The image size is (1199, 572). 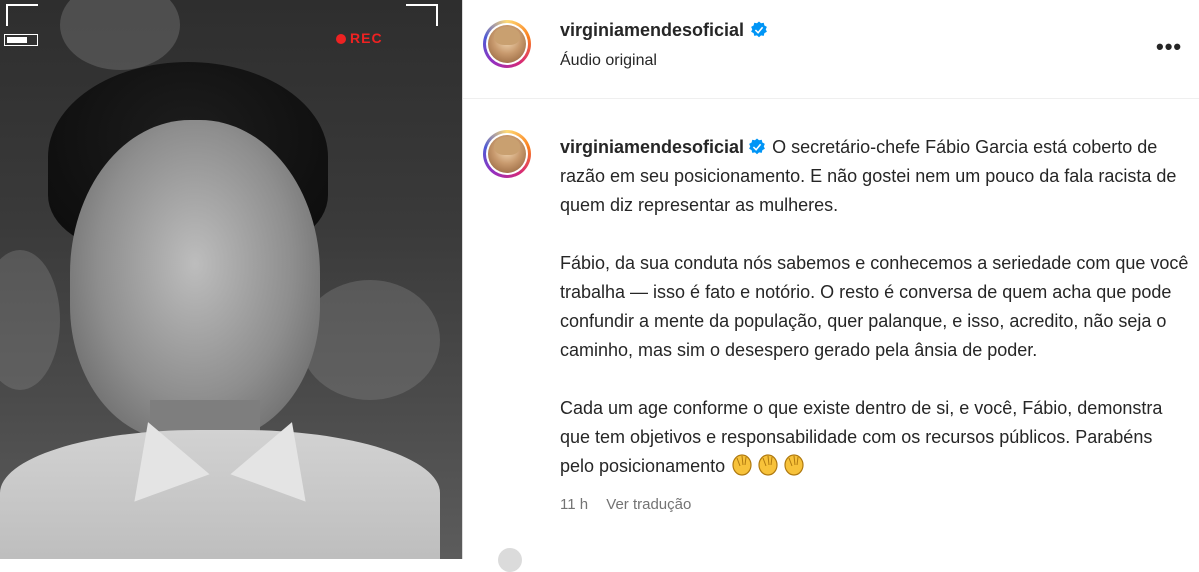 I want to click on more-options-button: •••, so click(x=1169, y=47).